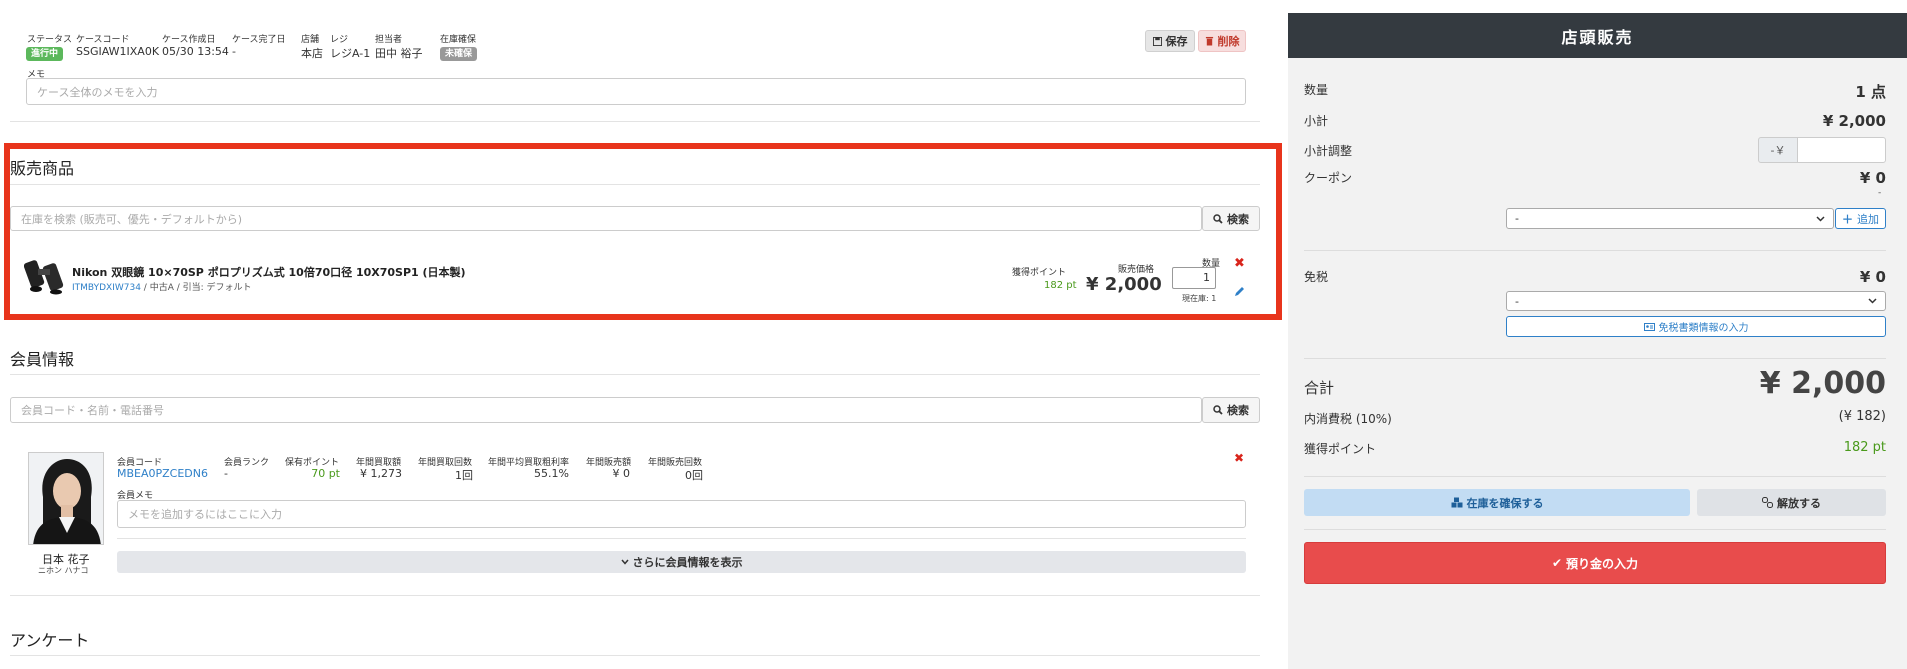 Image resolution: width=1907 pixels, height=669 pixels. What do you see at coordinates (195, 51) in the screenshot?
I see `case-created-value: 05/30 13:54` at bounding box center [195, 51].